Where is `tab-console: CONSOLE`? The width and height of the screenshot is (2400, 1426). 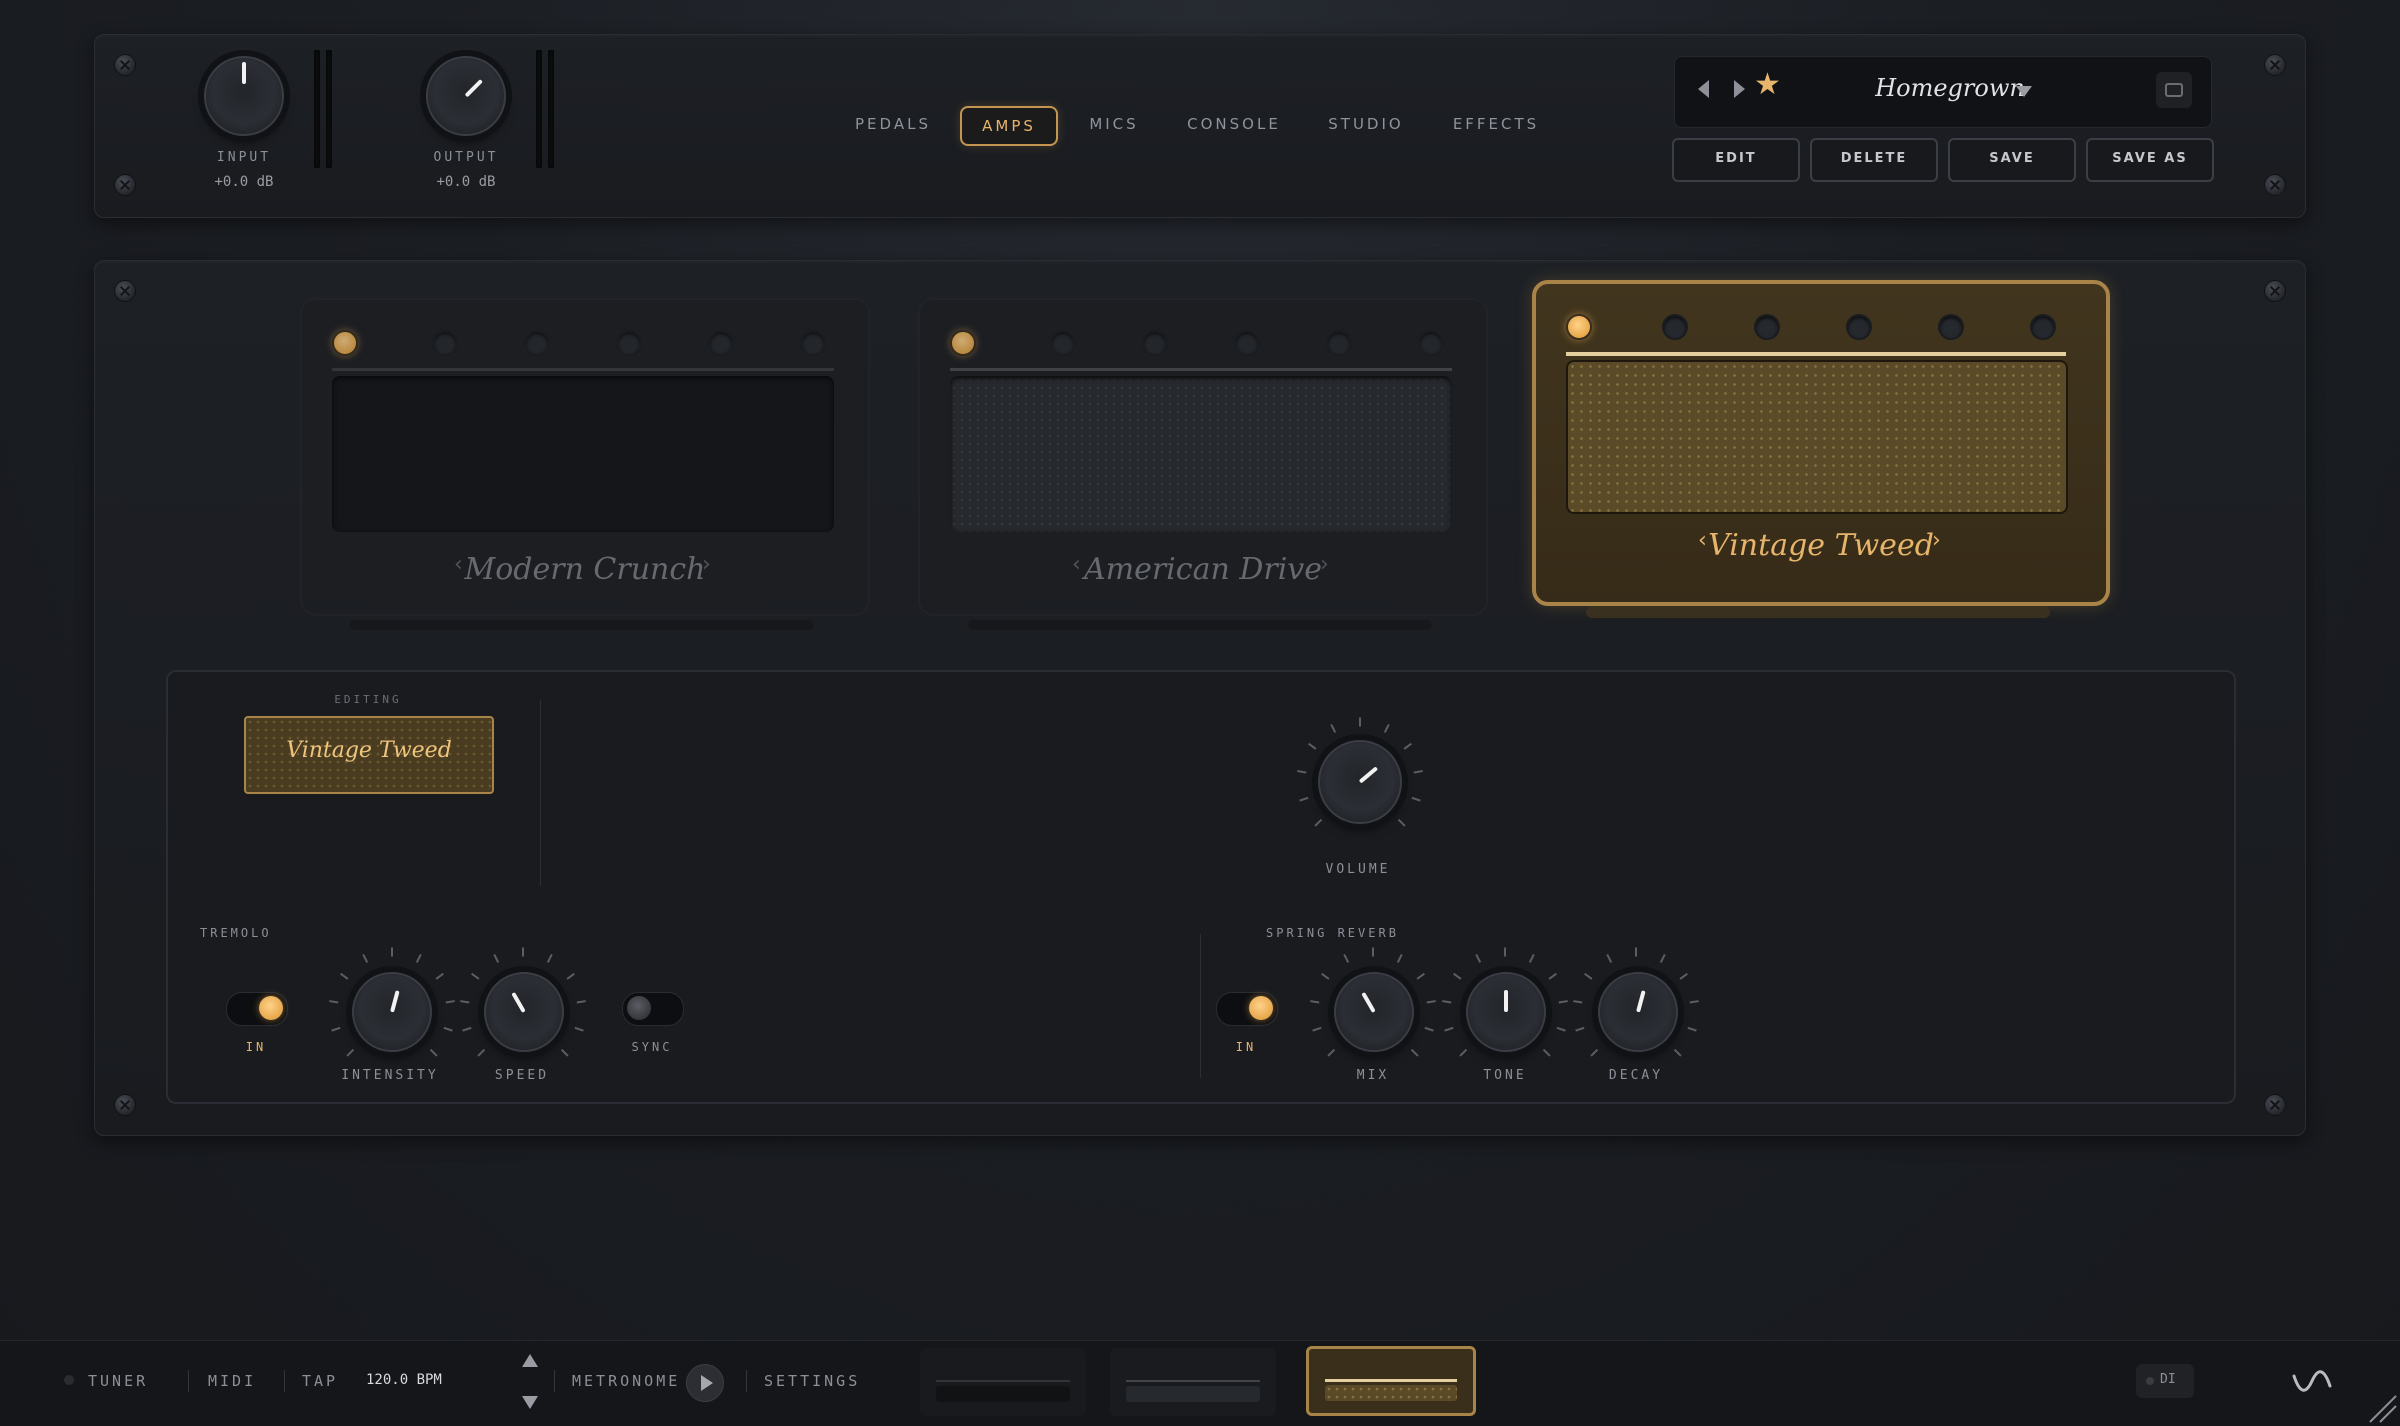
tab-console: CONSOLE is located at coordinates (1234, 124).